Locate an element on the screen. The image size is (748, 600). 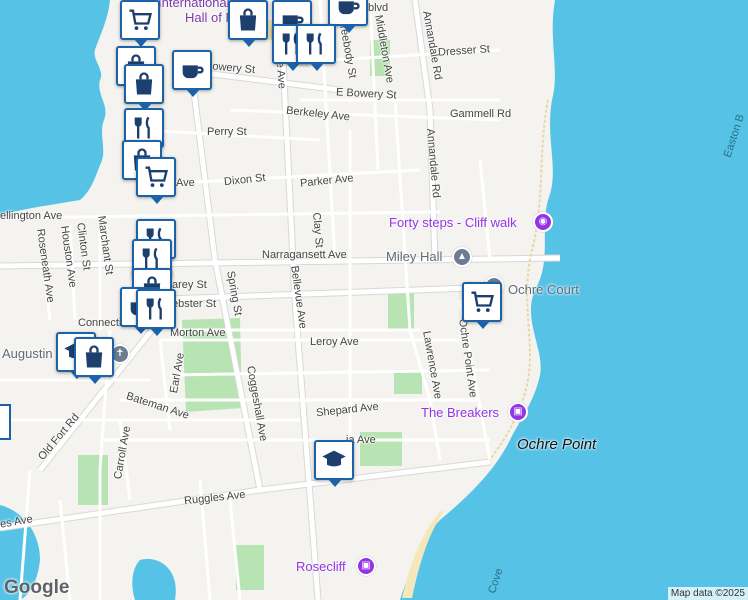
street-label-narragansett-ave: Narragansett Ave is located at coordinates (304, 255).